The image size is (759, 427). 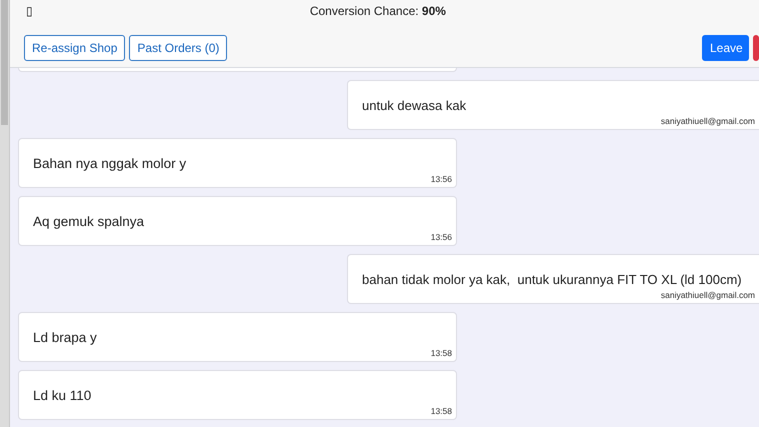 What do you see at coordinates (414, 105) in the screenshot?
I see `message-text: untuk dewasa kak` at bounding box center [414, 105].